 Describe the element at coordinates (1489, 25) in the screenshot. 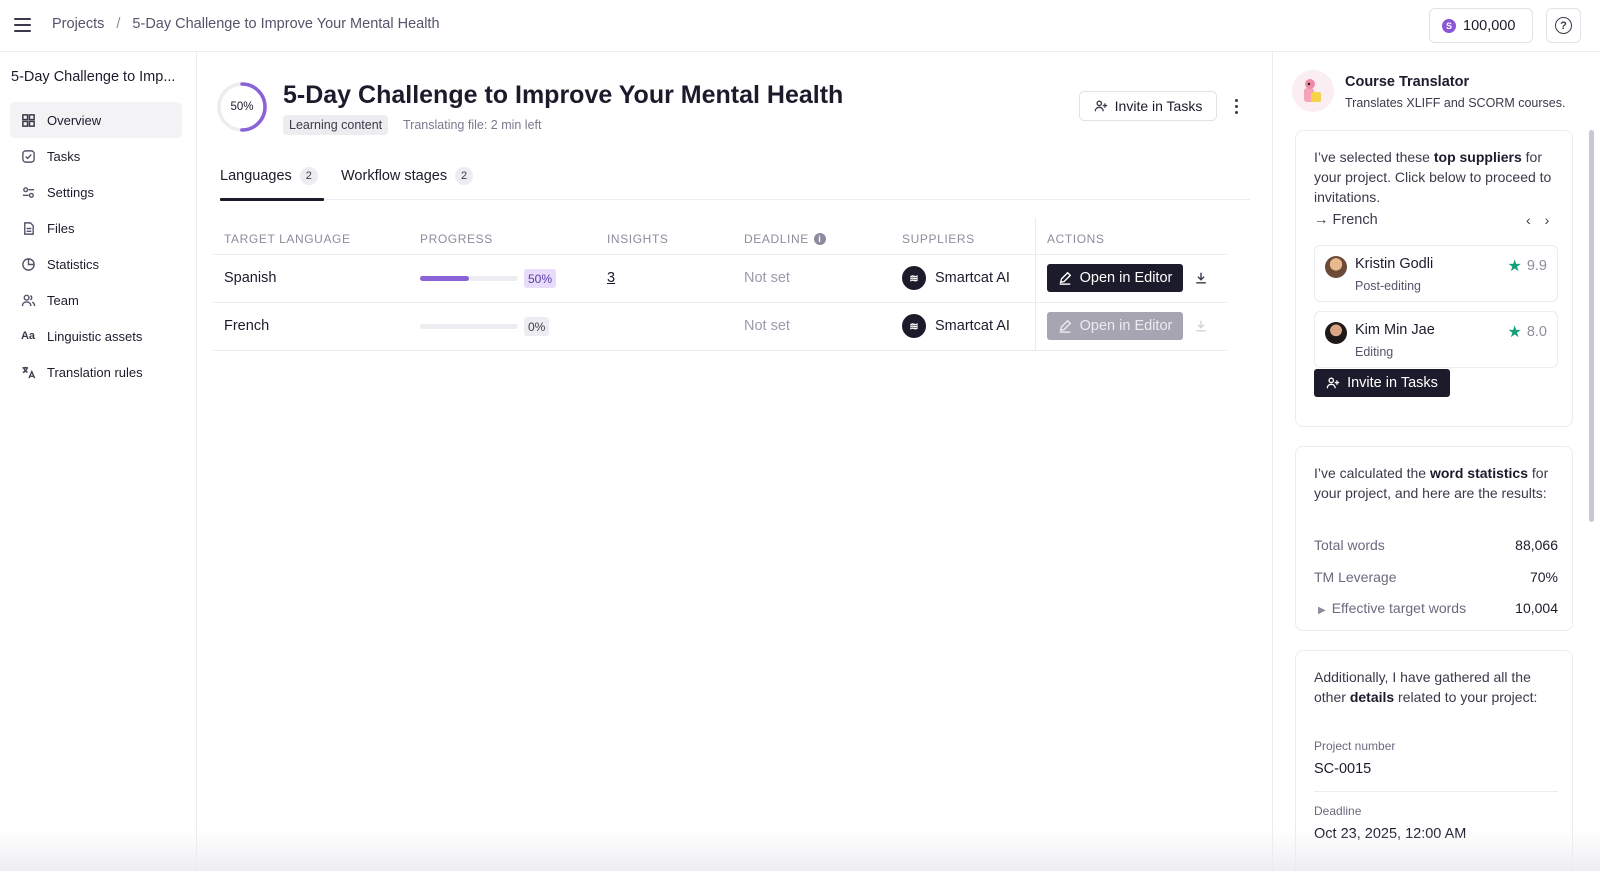

I see `credits-amount: 100,000` at that location.